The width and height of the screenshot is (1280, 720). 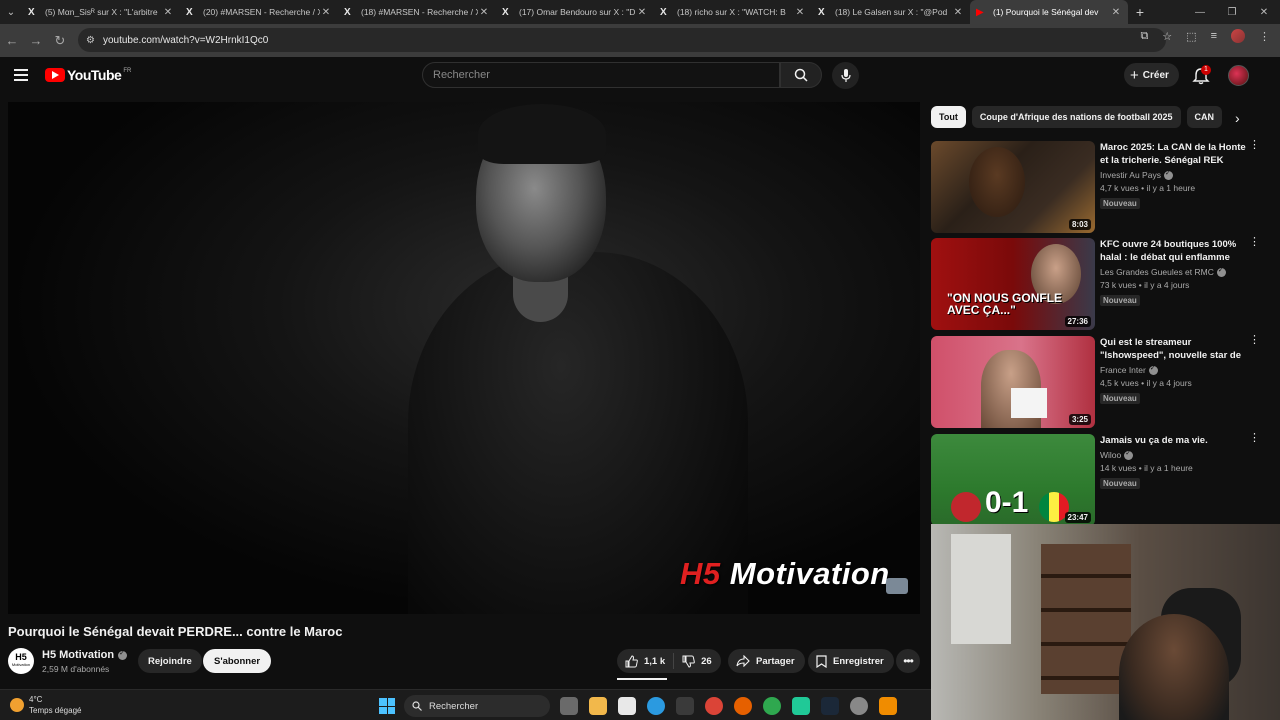 What do you see at coordinates (575, 12) in the screenshot?
I see `browser-tab-4: X (17) Omar Bendouro sur X : "D ✕` at bounding box center [575, 12].